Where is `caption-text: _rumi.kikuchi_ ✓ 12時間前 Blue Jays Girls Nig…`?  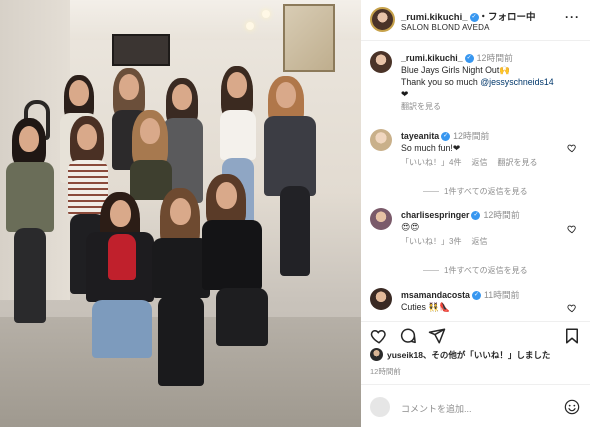
caption-text: _rumi.kikuchi_ ✓ 12時間前 Blue Jays Girls Nig… is located at coordinates (491, 82).